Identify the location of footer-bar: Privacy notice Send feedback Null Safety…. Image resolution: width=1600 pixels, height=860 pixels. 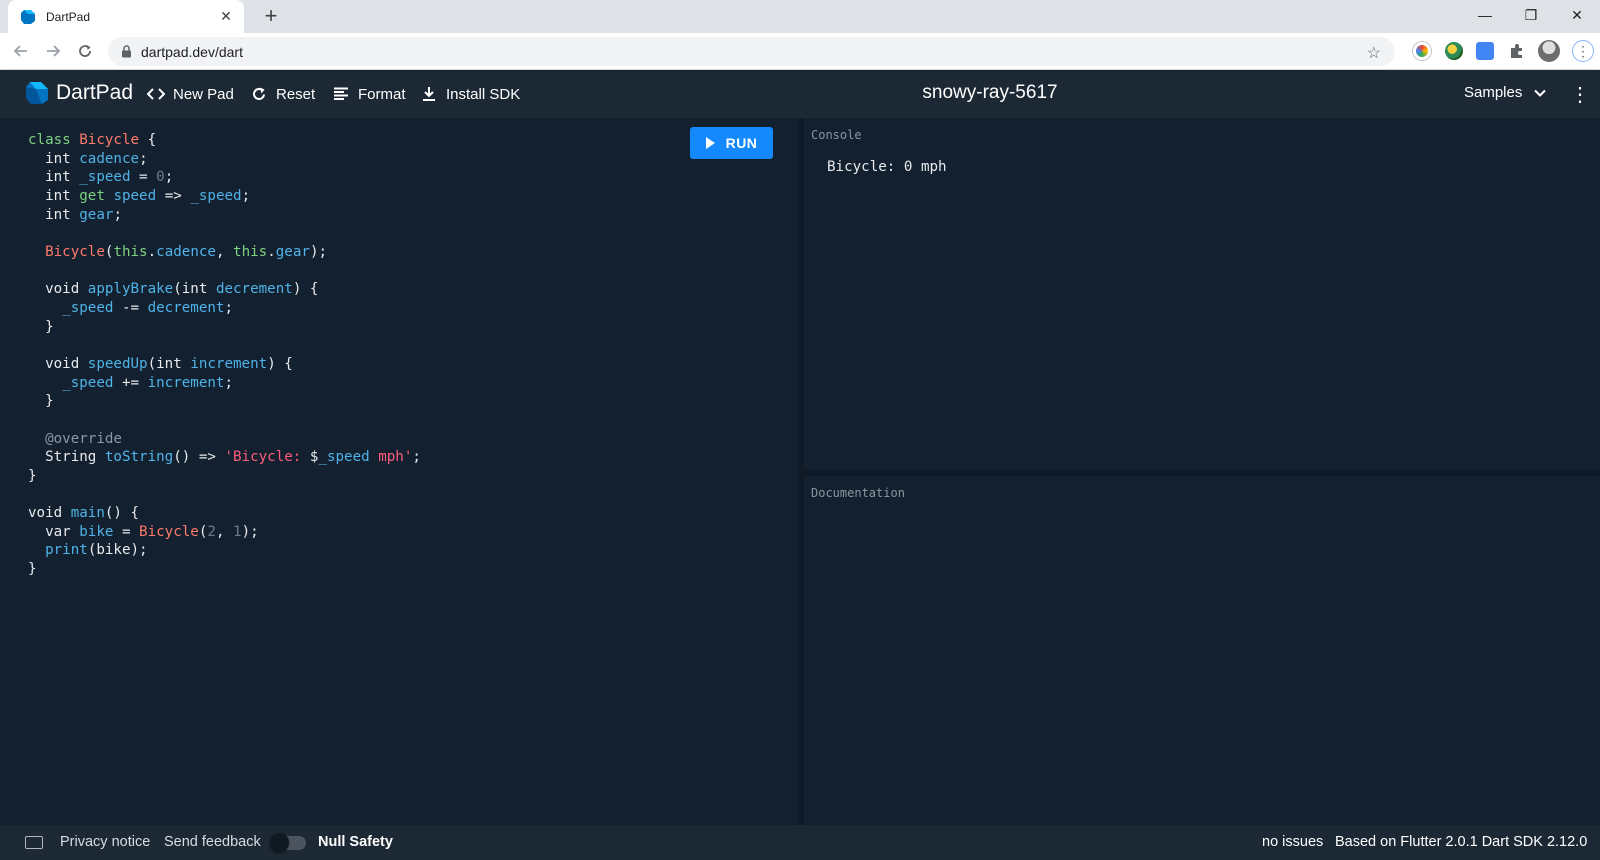
(800, 842).